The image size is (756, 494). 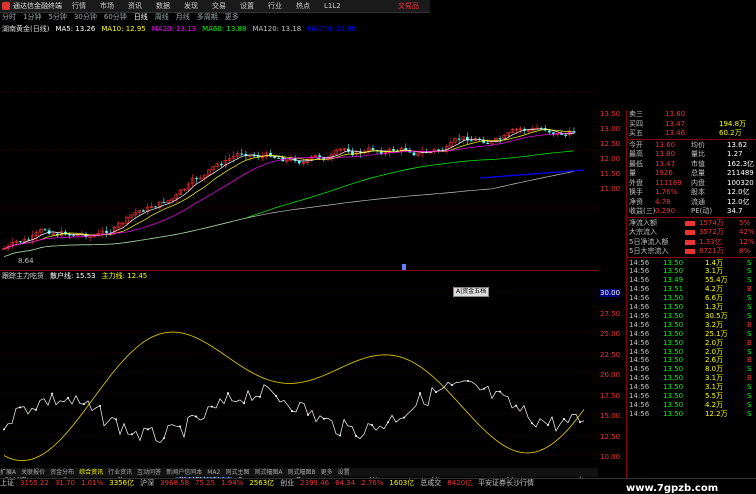 I want to click on menu-item-6: 设置, so click(x=247, y=6).